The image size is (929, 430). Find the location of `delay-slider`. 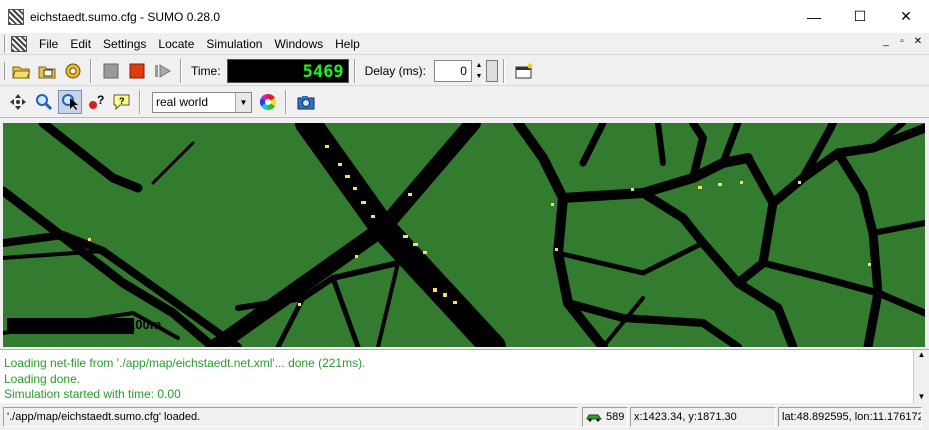

delay-slider is located at coordinates (491, 70).